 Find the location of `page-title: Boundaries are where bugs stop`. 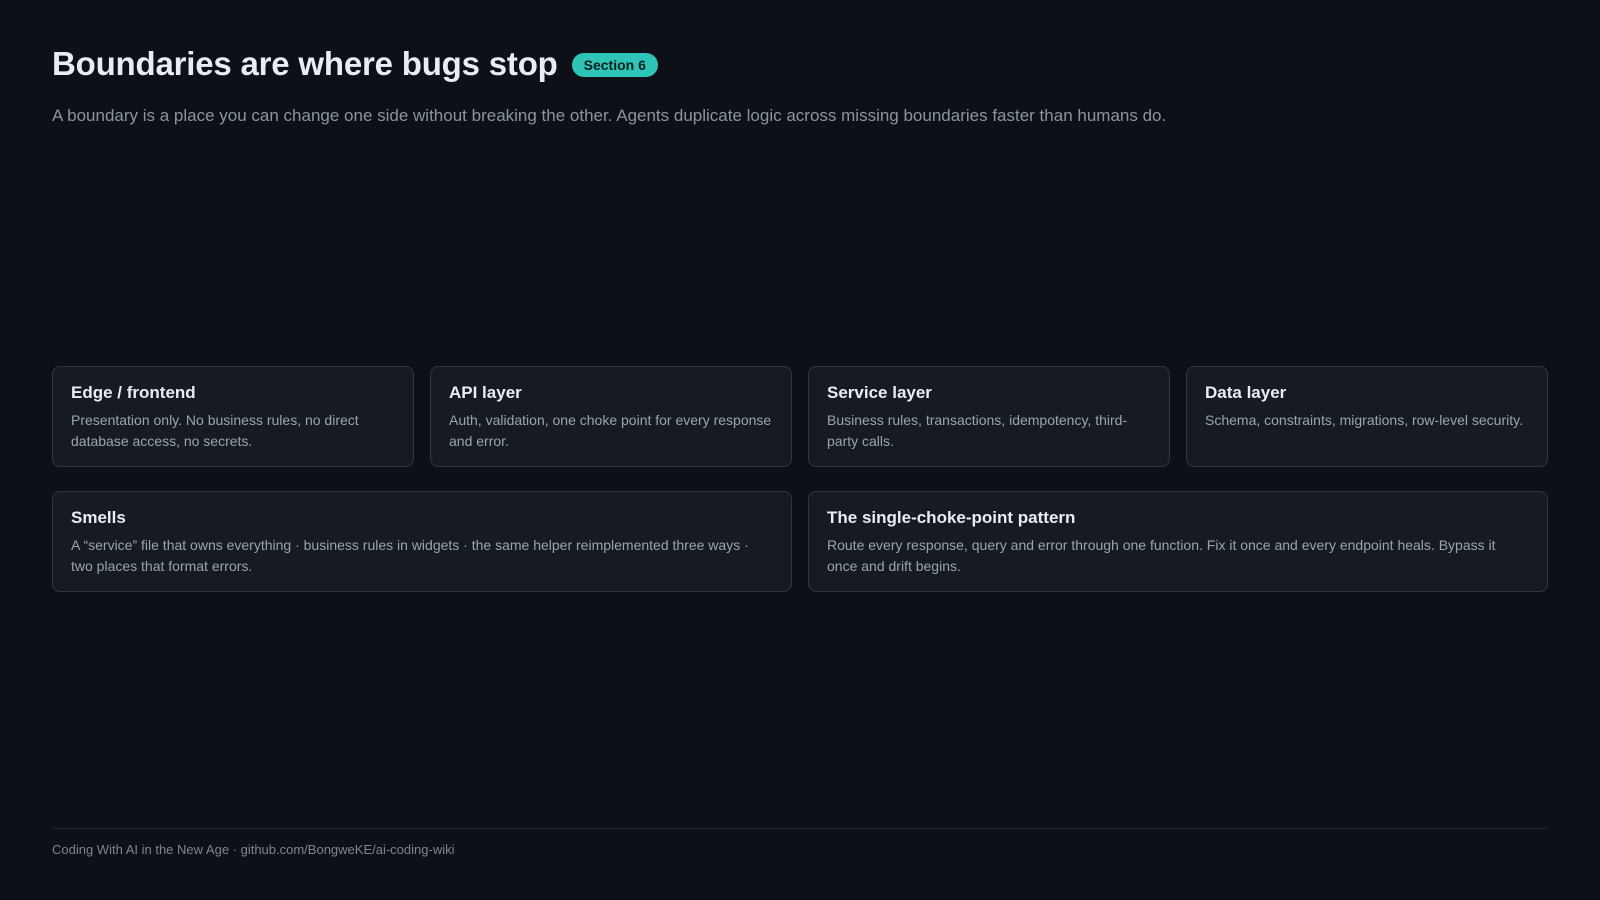

page-title: Boundaries are where bugs stop is located at coordinates (305, 63).